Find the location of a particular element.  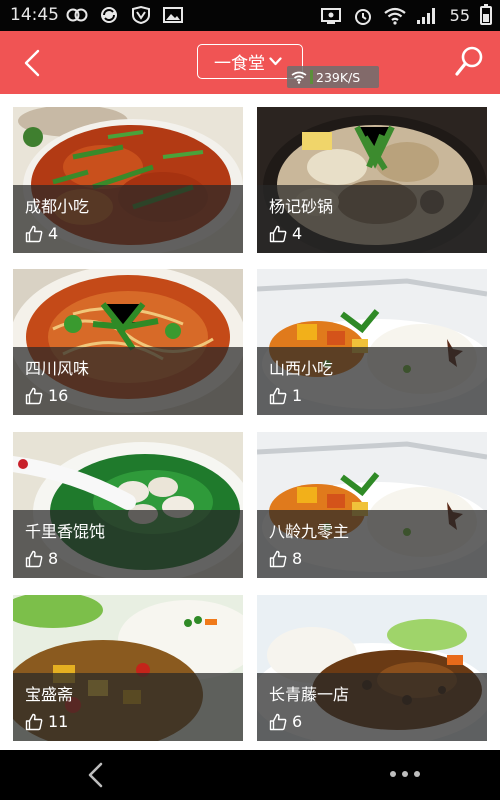

nav-back-button is located at coordinates (96, 775).